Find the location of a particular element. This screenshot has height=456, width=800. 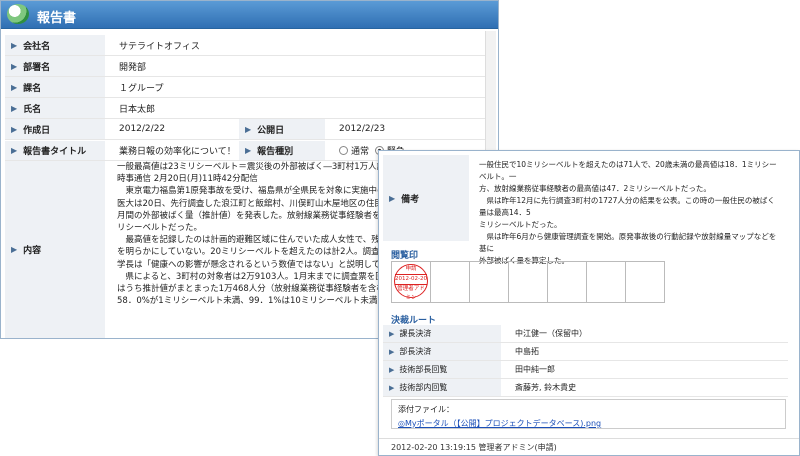

name-value: 日本太郎 is located at coordinates (137, 109).